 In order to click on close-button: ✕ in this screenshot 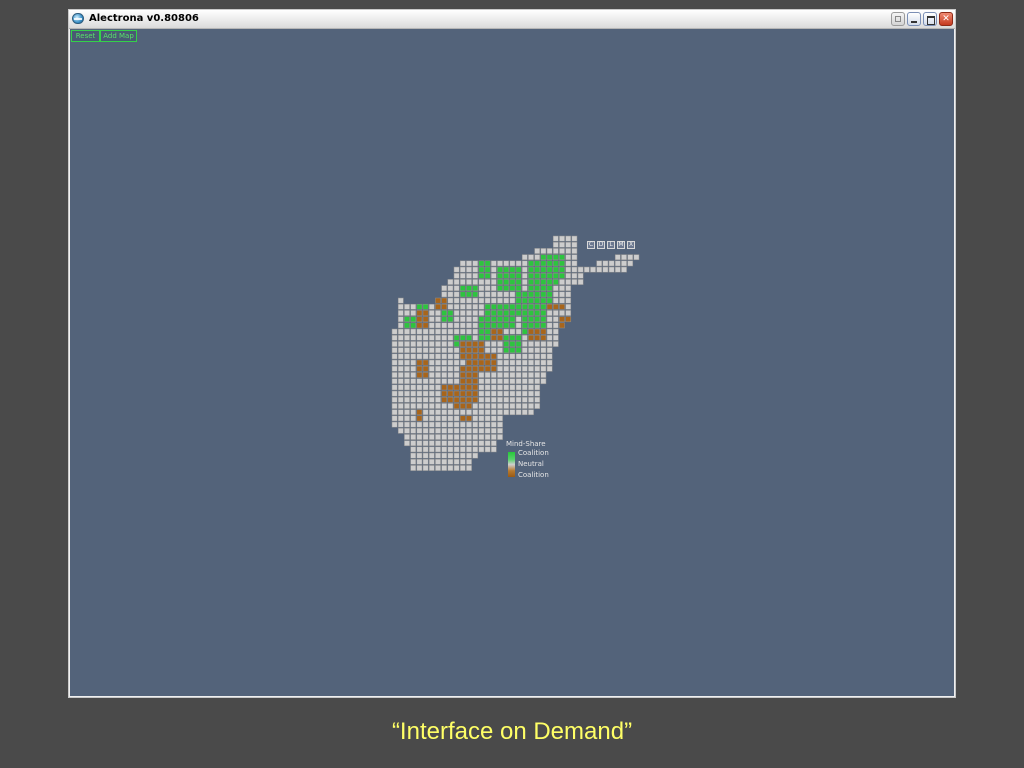, I will do `click(946, 19)`.